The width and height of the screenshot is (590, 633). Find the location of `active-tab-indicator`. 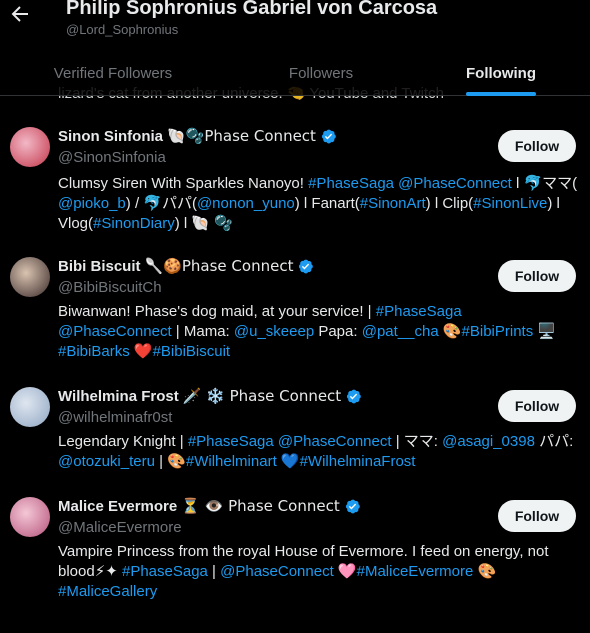

active-tab-indicator is located at coordinates (501, 94).